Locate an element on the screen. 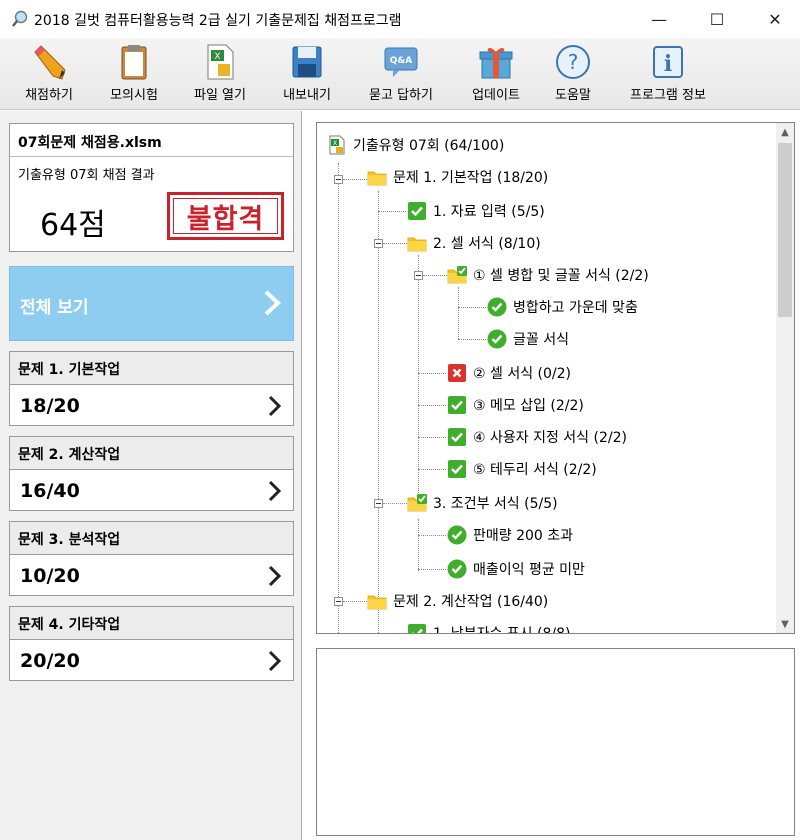  problem-4-card: 문제 4. 기타작업 20/20 is located at coordinates (151, 643).